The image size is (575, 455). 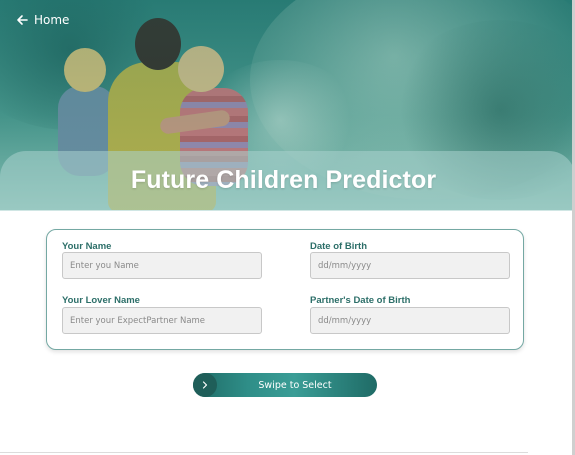 What do you see at coordinates (338, 246) in the screenshot?
I see `date-of-birth-label: Date of Birth` at bounding box center [338, 246].